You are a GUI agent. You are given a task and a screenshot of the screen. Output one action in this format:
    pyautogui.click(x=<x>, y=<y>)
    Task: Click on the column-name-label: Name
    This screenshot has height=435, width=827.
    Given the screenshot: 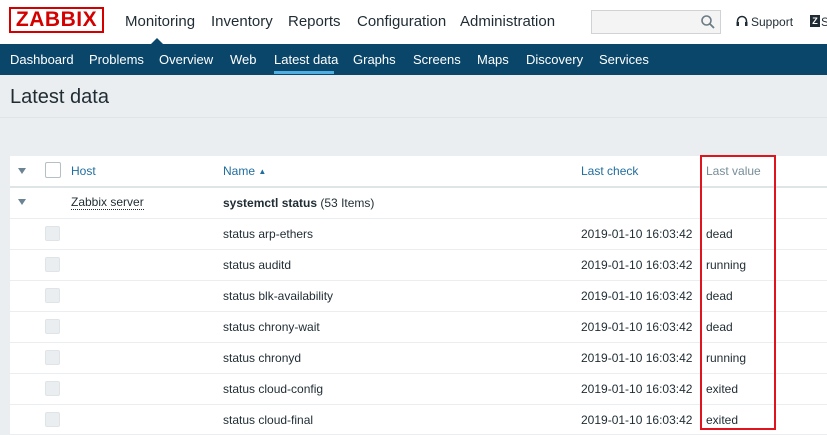 What is the action you would take?
    pyautogui.click(x=239, y=171)
    